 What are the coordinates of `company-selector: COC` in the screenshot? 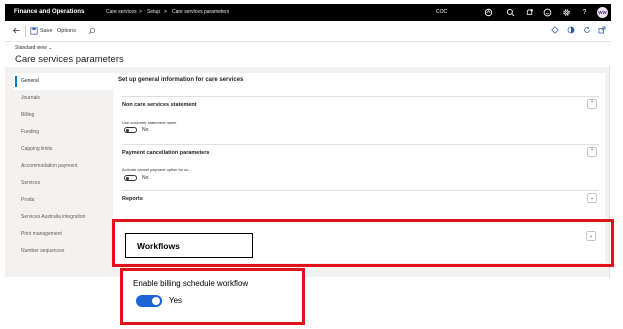 It's located at (441, 12).